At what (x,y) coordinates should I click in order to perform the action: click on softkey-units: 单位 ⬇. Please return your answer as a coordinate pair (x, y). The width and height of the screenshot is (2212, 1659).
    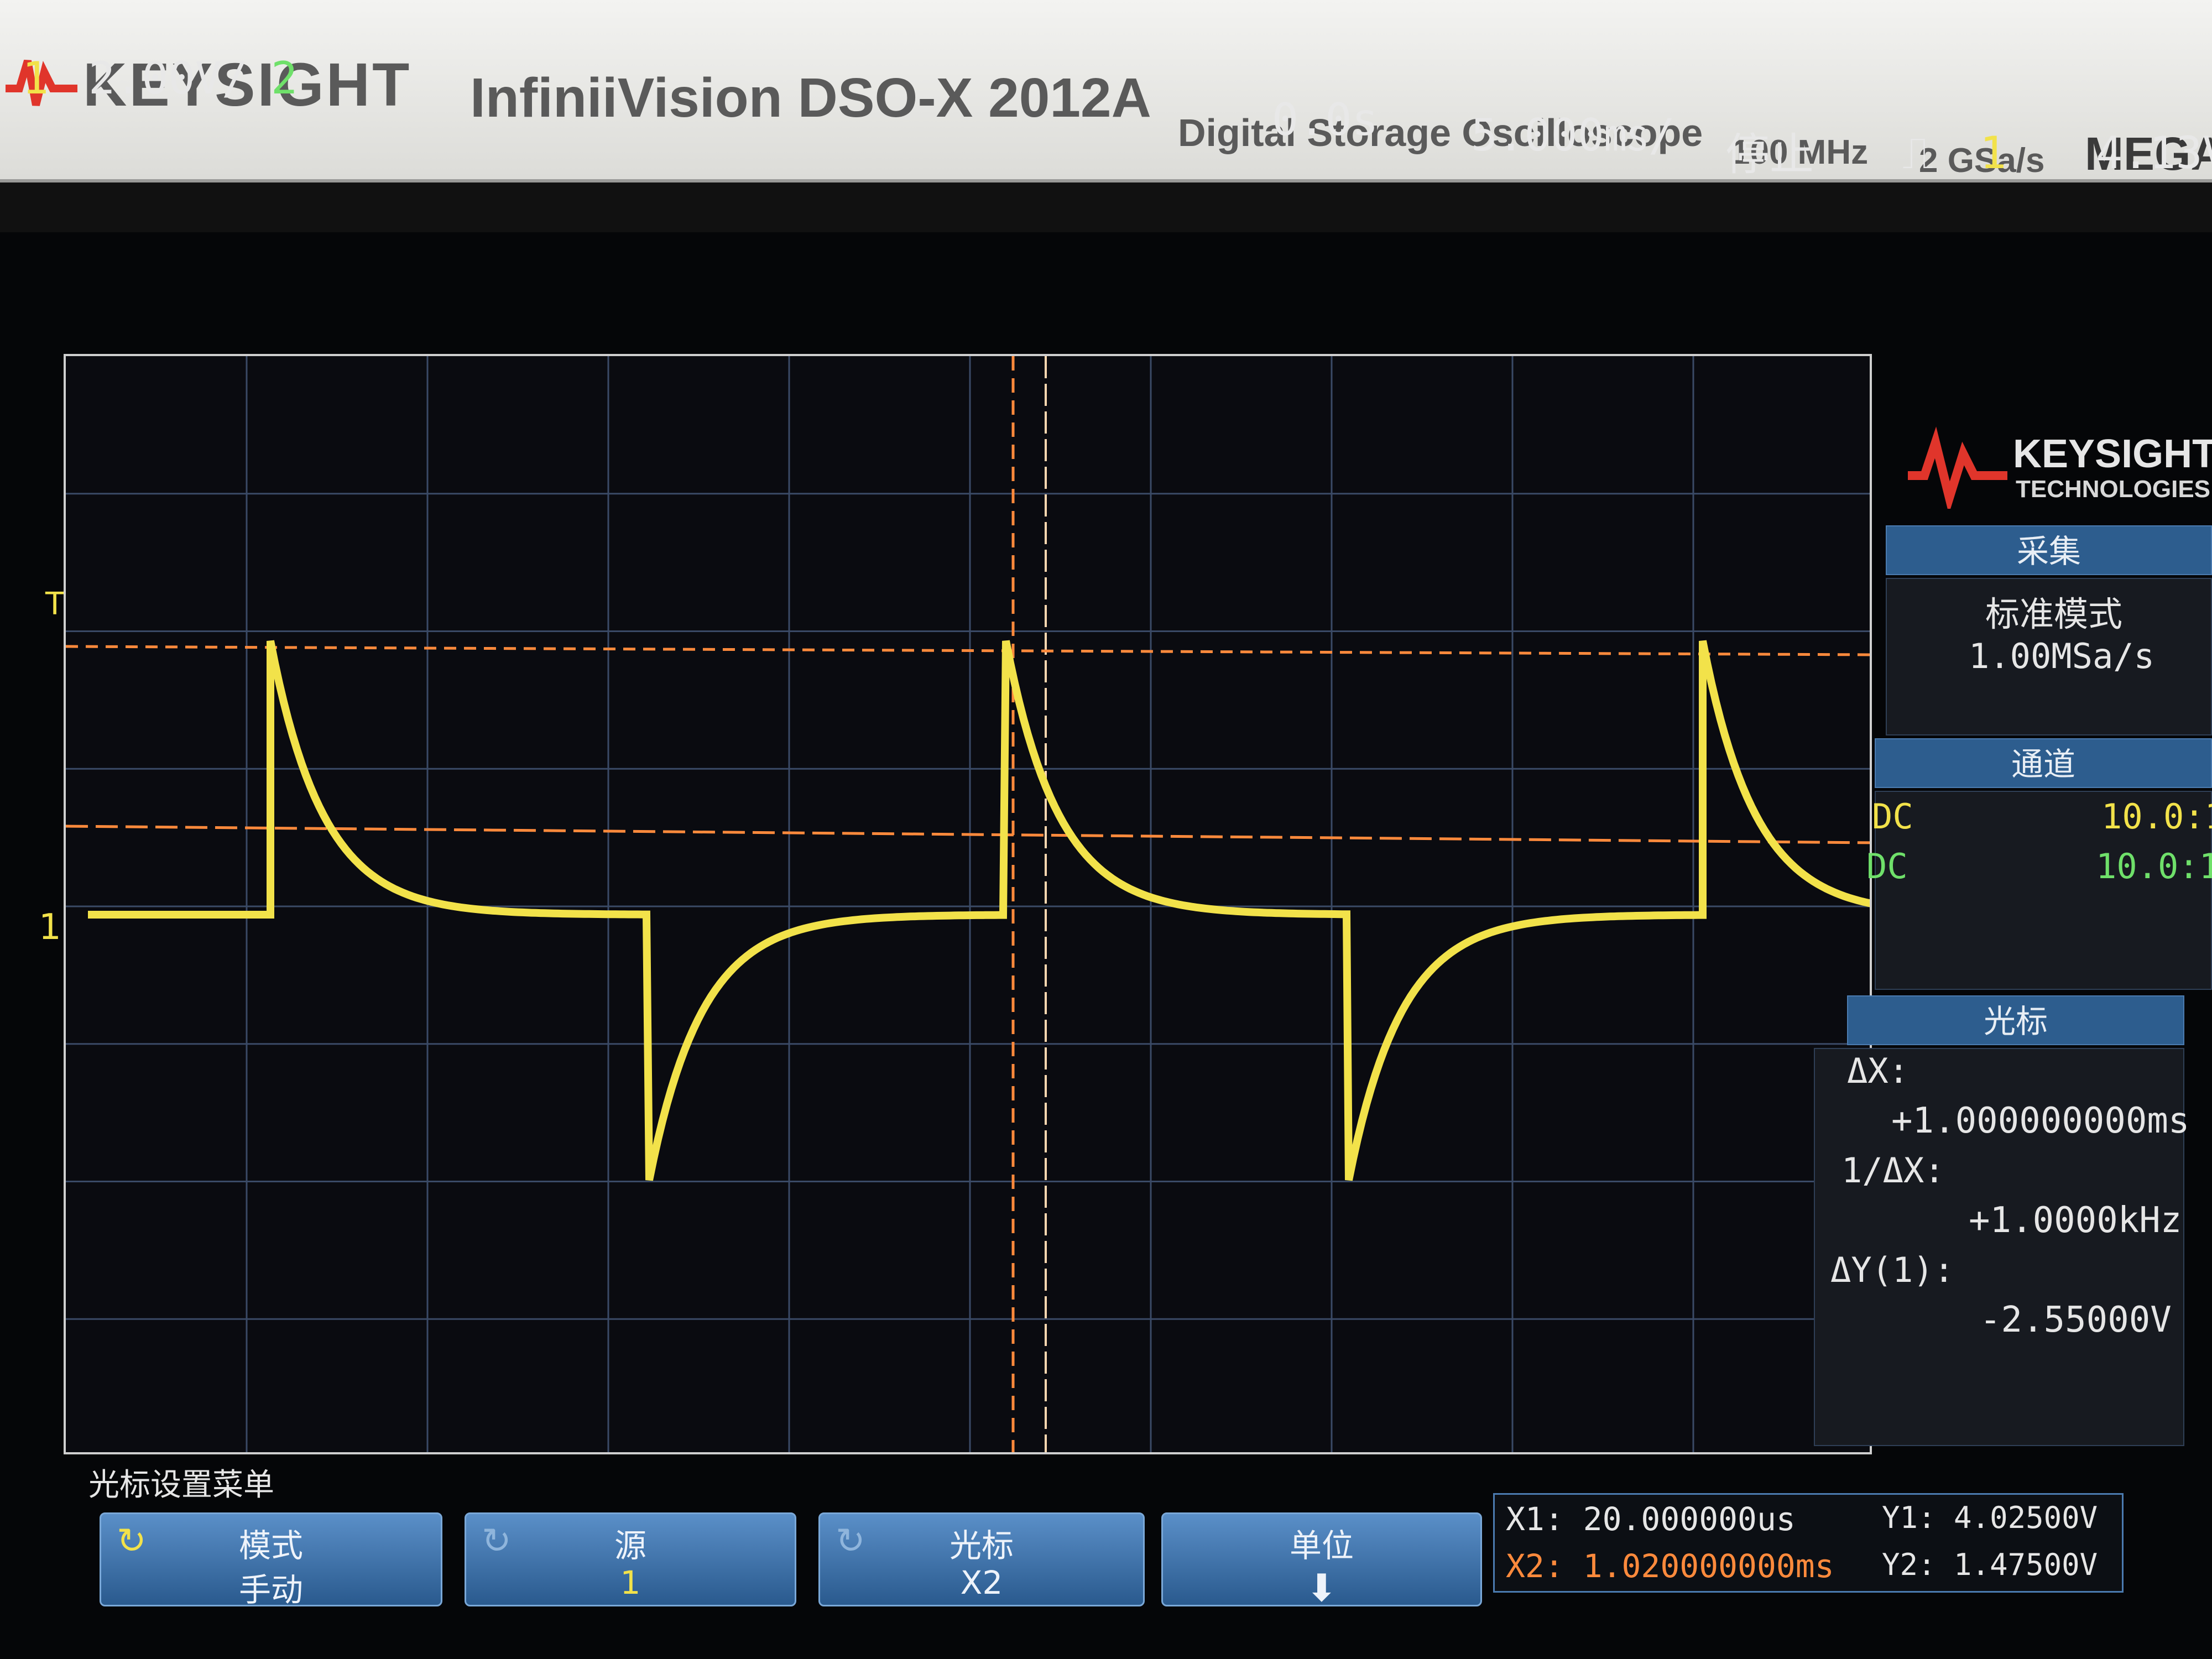
    Looking at the image, I should click on (1322, 1561).